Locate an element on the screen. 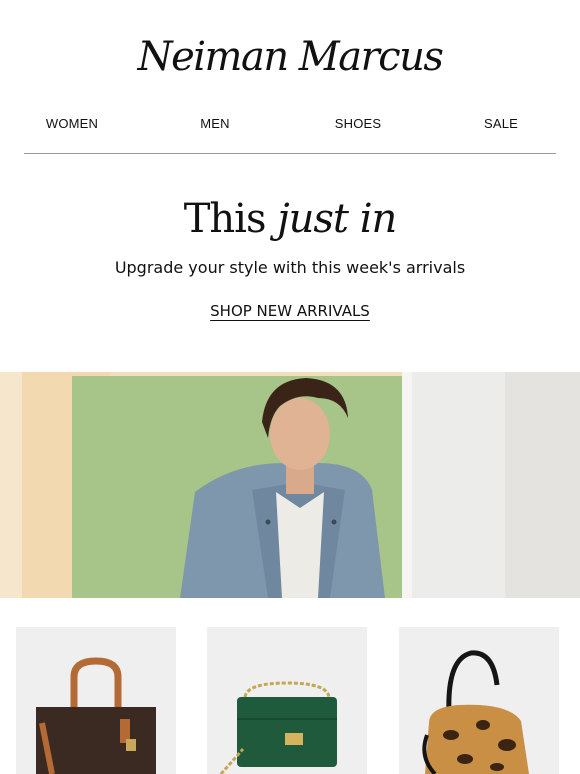 The width and height of the screenshot is (580, 774). nav-item-shoes: SHOES is located at coordinates (358, 123).